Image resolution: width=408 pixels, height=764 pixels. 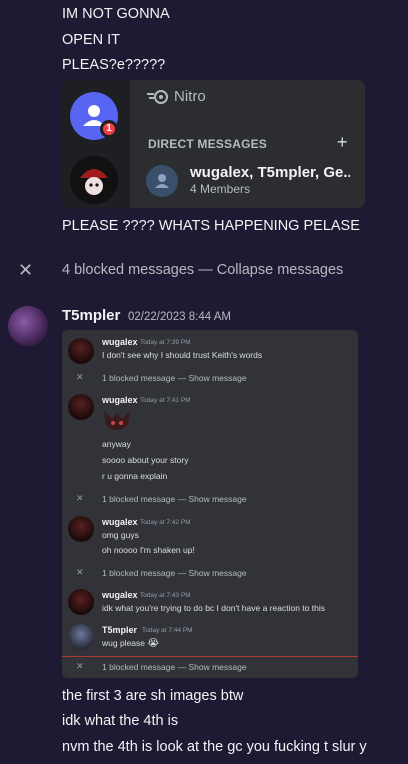 I want to click on message-text: oh noooo I'm shaken up!, so click(x=148, y=550).